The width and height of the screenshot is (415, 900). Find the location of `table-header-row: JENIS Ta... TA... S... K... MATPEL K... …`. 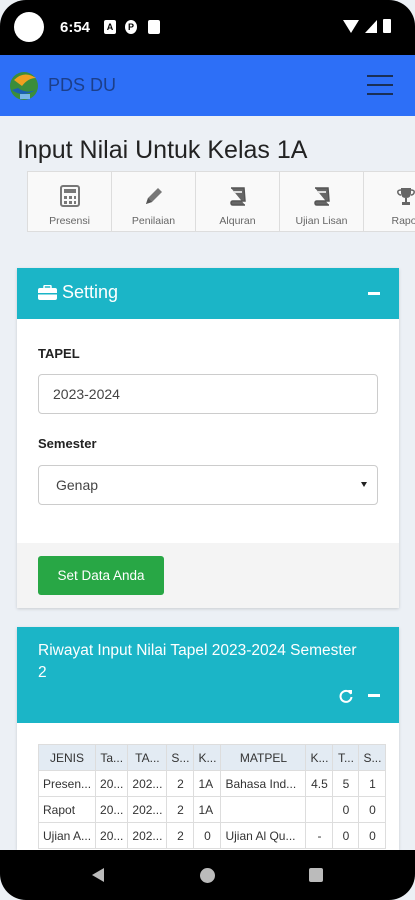

table-header-row: JENIS Ta... TA... S... K... MATPEL K... … is located at coordinates (212, 757).